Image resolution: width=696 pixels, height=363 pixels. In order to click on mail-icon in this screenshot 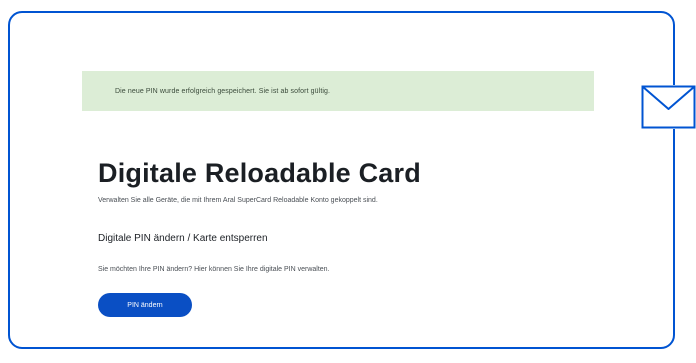, I will do `click(668, 107)`.